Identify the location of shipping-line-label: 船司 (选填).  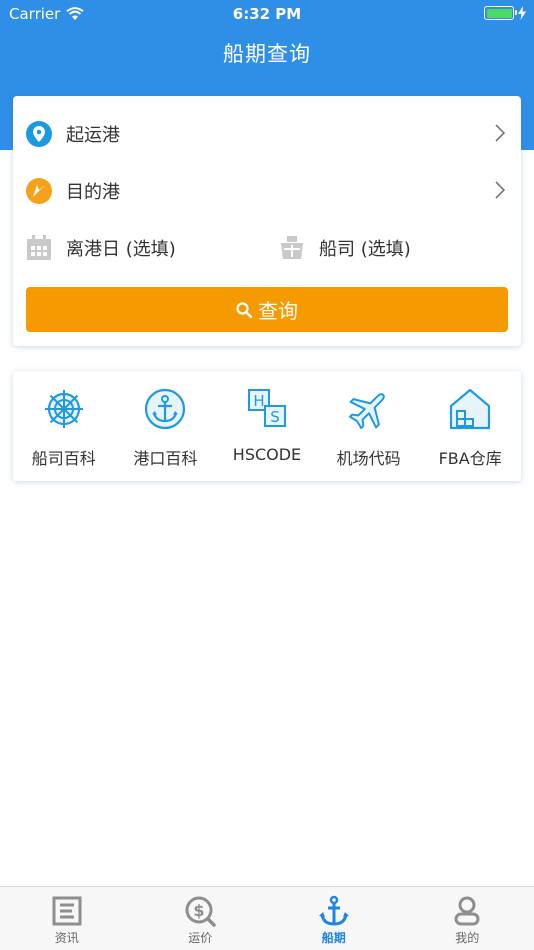
(365, 249).